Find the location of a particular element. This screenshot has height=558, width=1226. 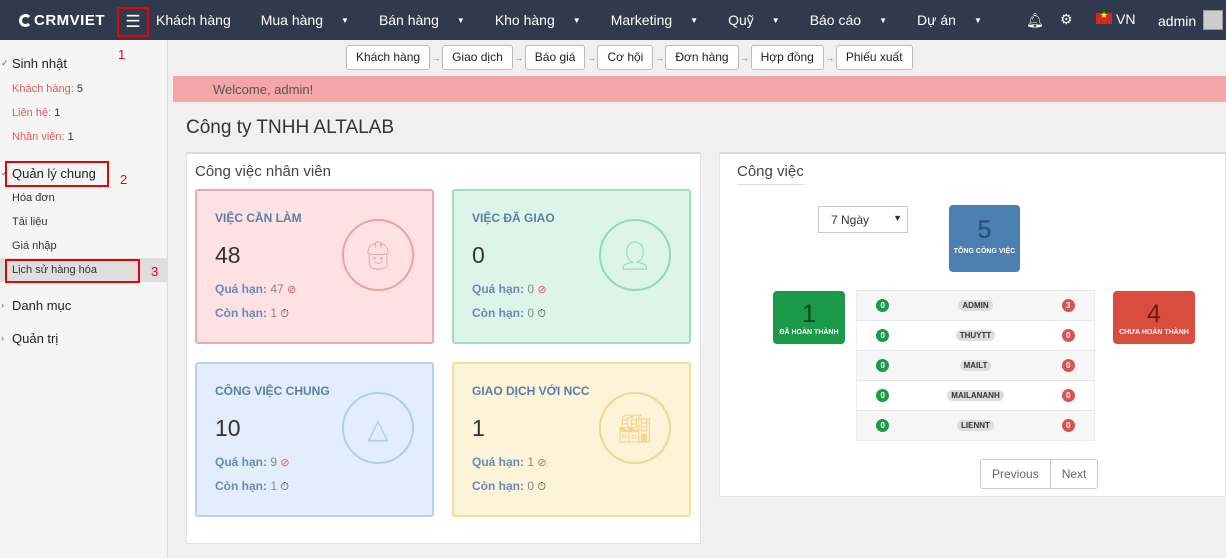

menu-item-fund: Quỹ ▼ is located at coordinates (761, 20).